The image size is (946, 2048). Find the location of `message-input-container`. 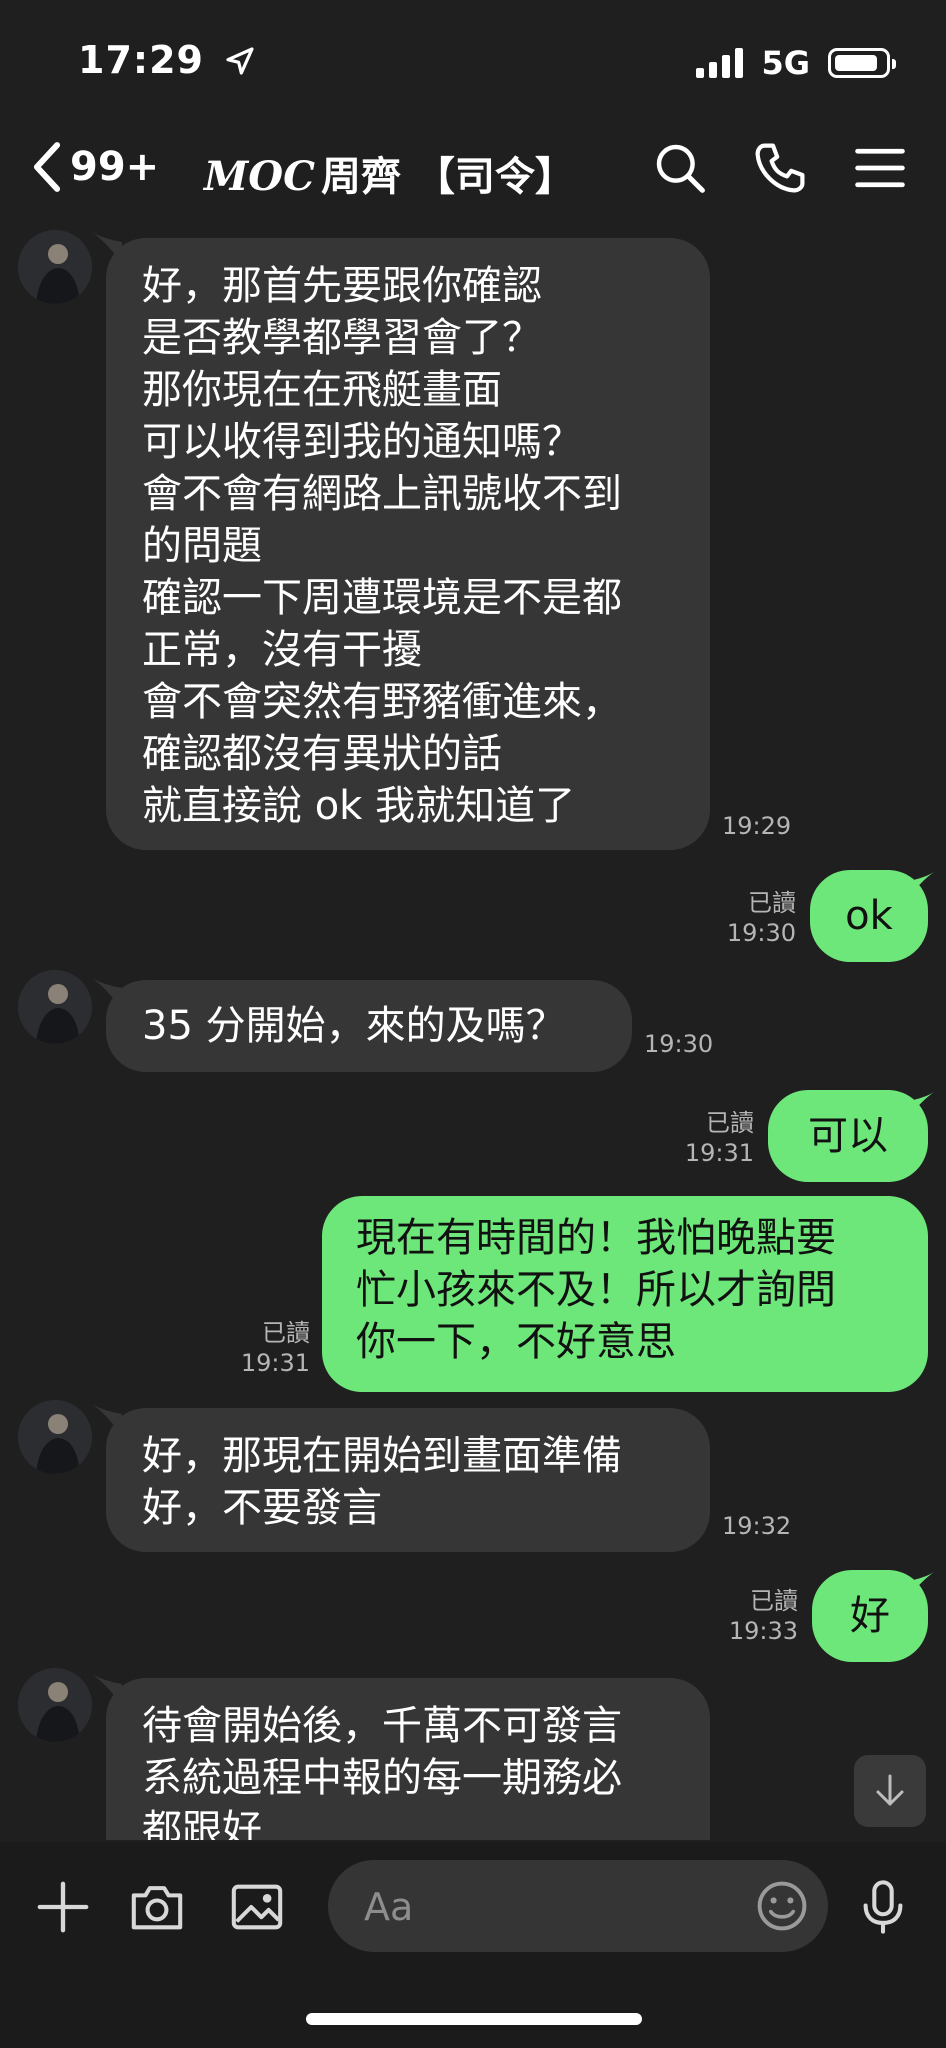

message-input-container is located at coordinates (578, 1907).